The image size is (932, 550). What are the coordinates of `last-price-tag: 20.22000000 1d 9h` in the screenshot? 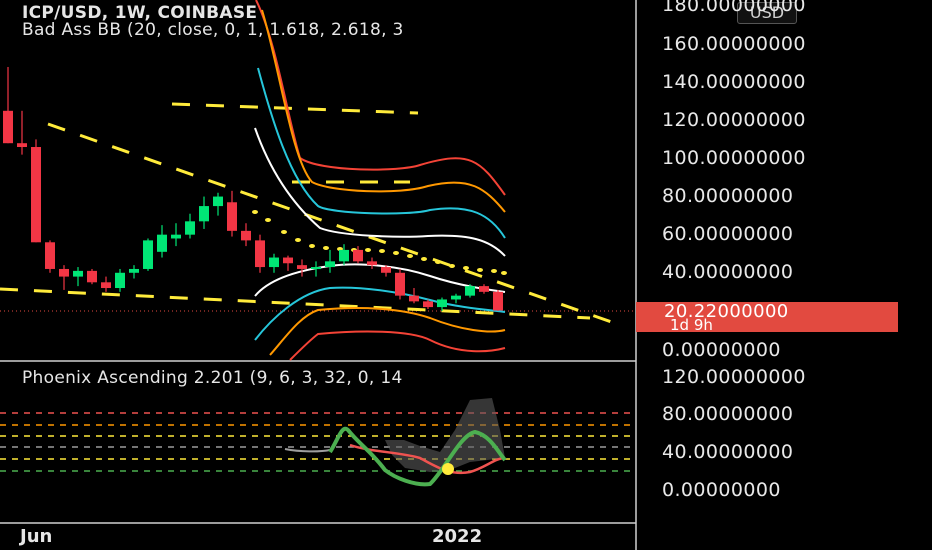 It's located at (767, 317).